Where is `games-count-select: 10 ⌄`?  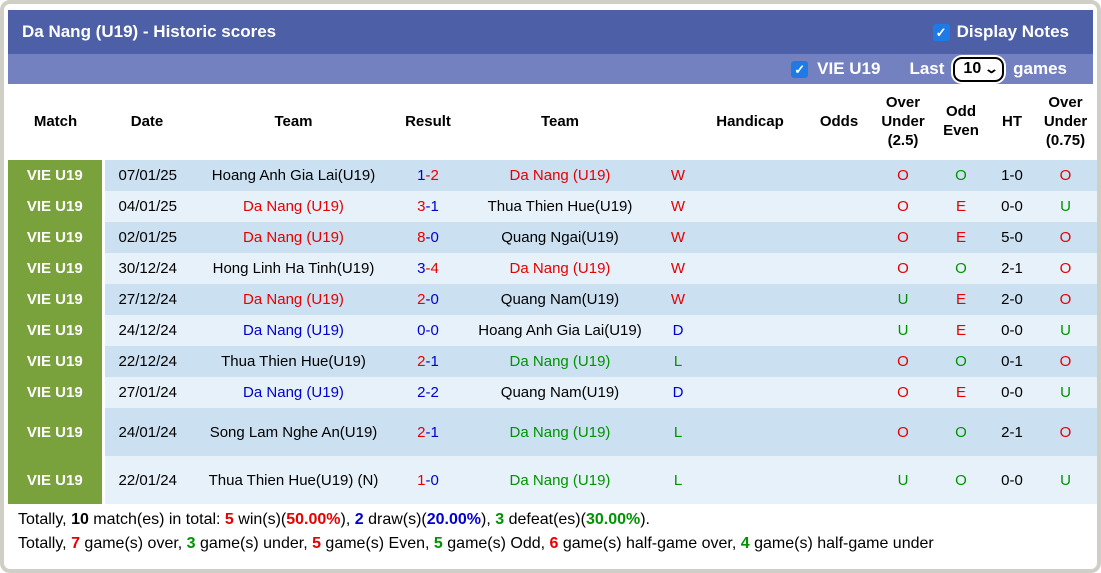 games-count-select: 10 ⌄ is located at coordinates (979, 69).